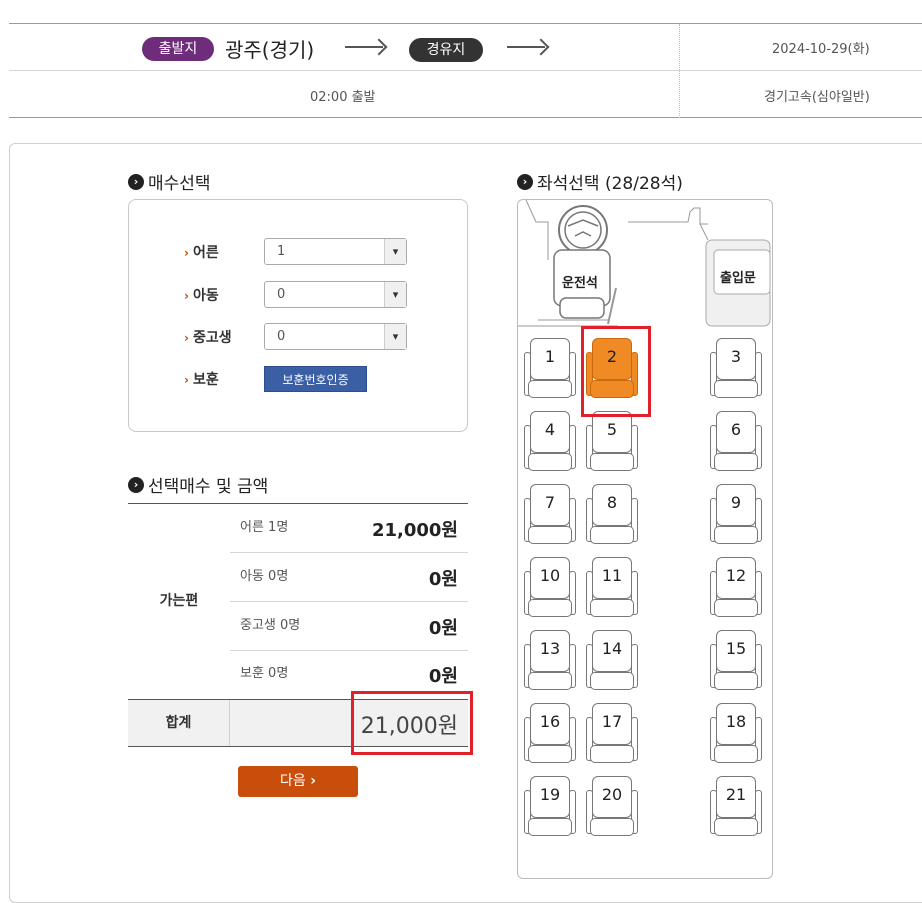 The image size is (922, 903). What do you see at coordinates (612, 734) in the screenshot?
I see `seat-17: 17` at bounding box center [612, 734].